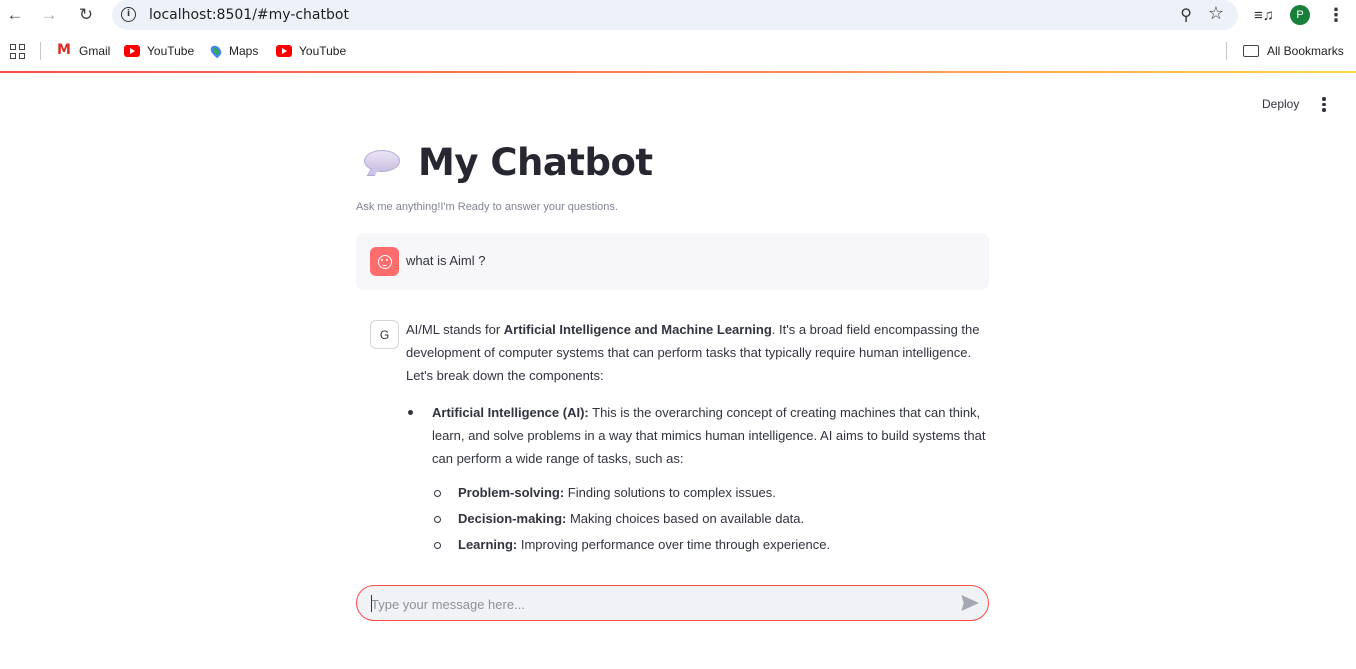  What do you see at coordinates (970, 603) in the screenshot?
I see `send-icon` at bounding box center [970, 603].